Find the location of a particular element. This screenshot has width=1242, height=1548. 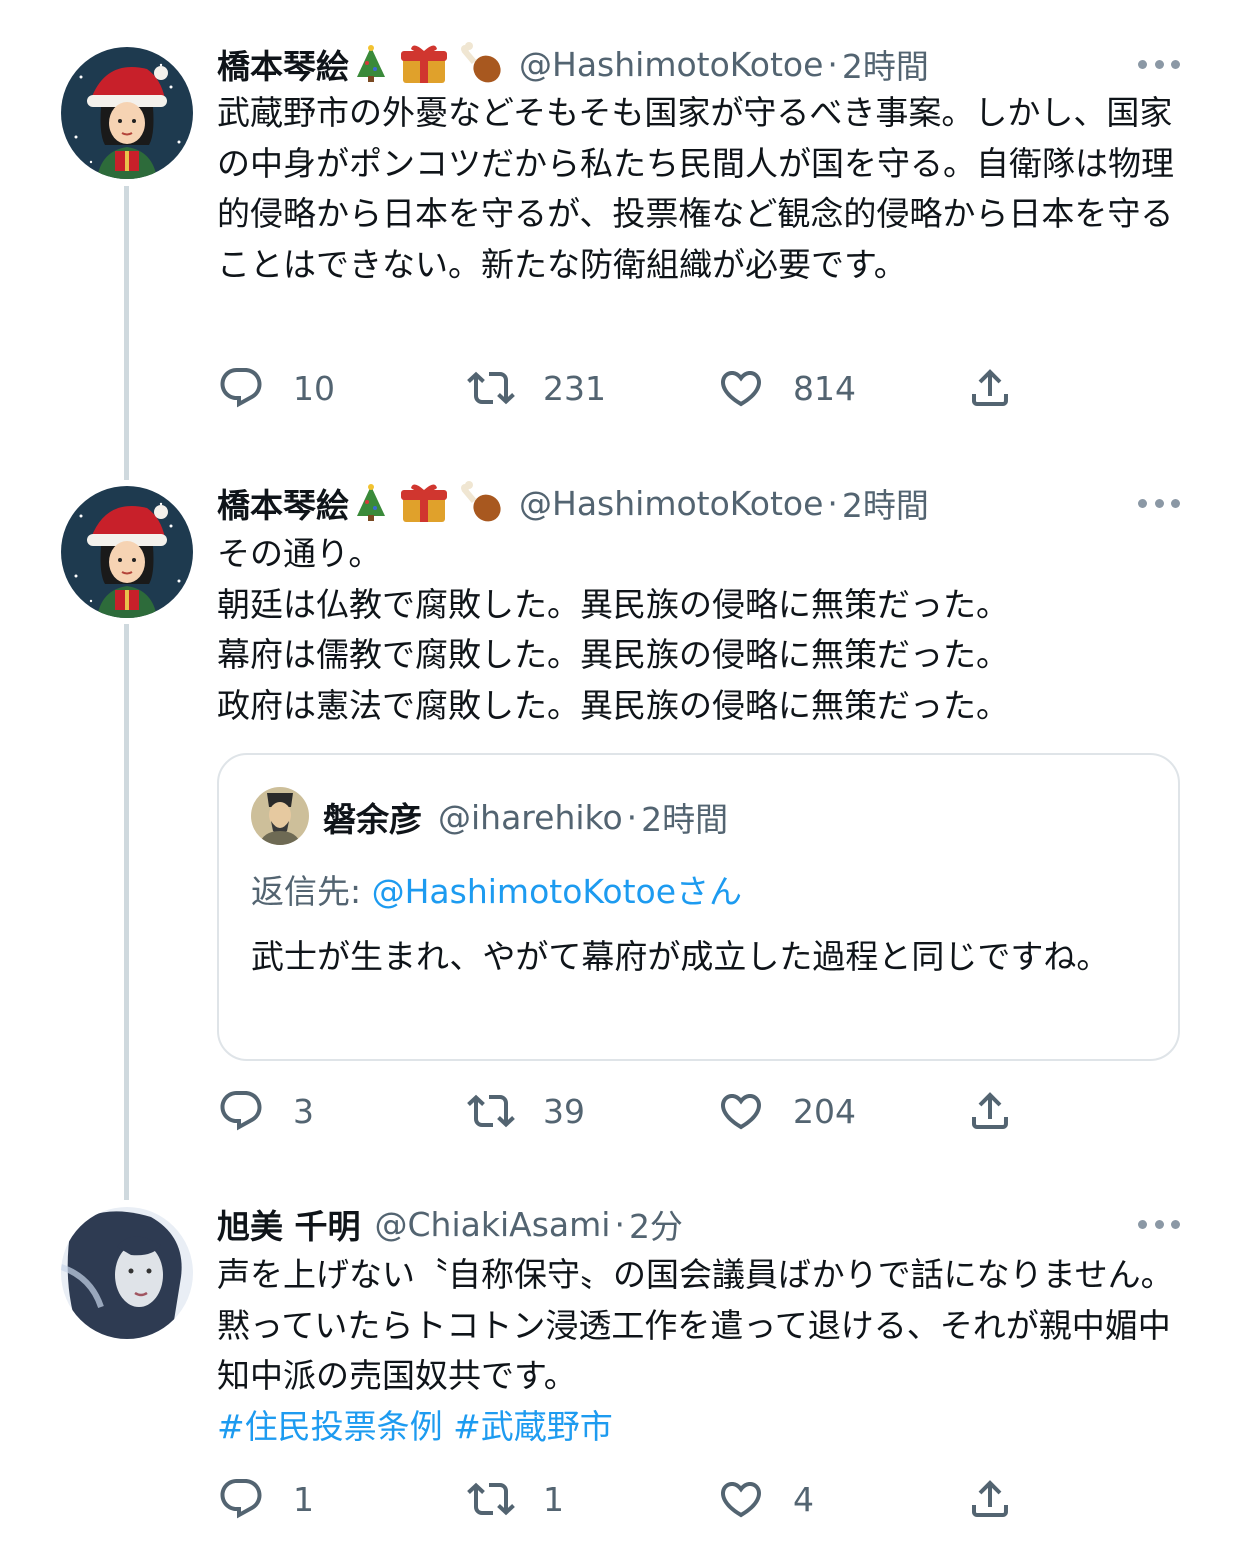

like-count: 204 is located at coordinates (824, 1111).